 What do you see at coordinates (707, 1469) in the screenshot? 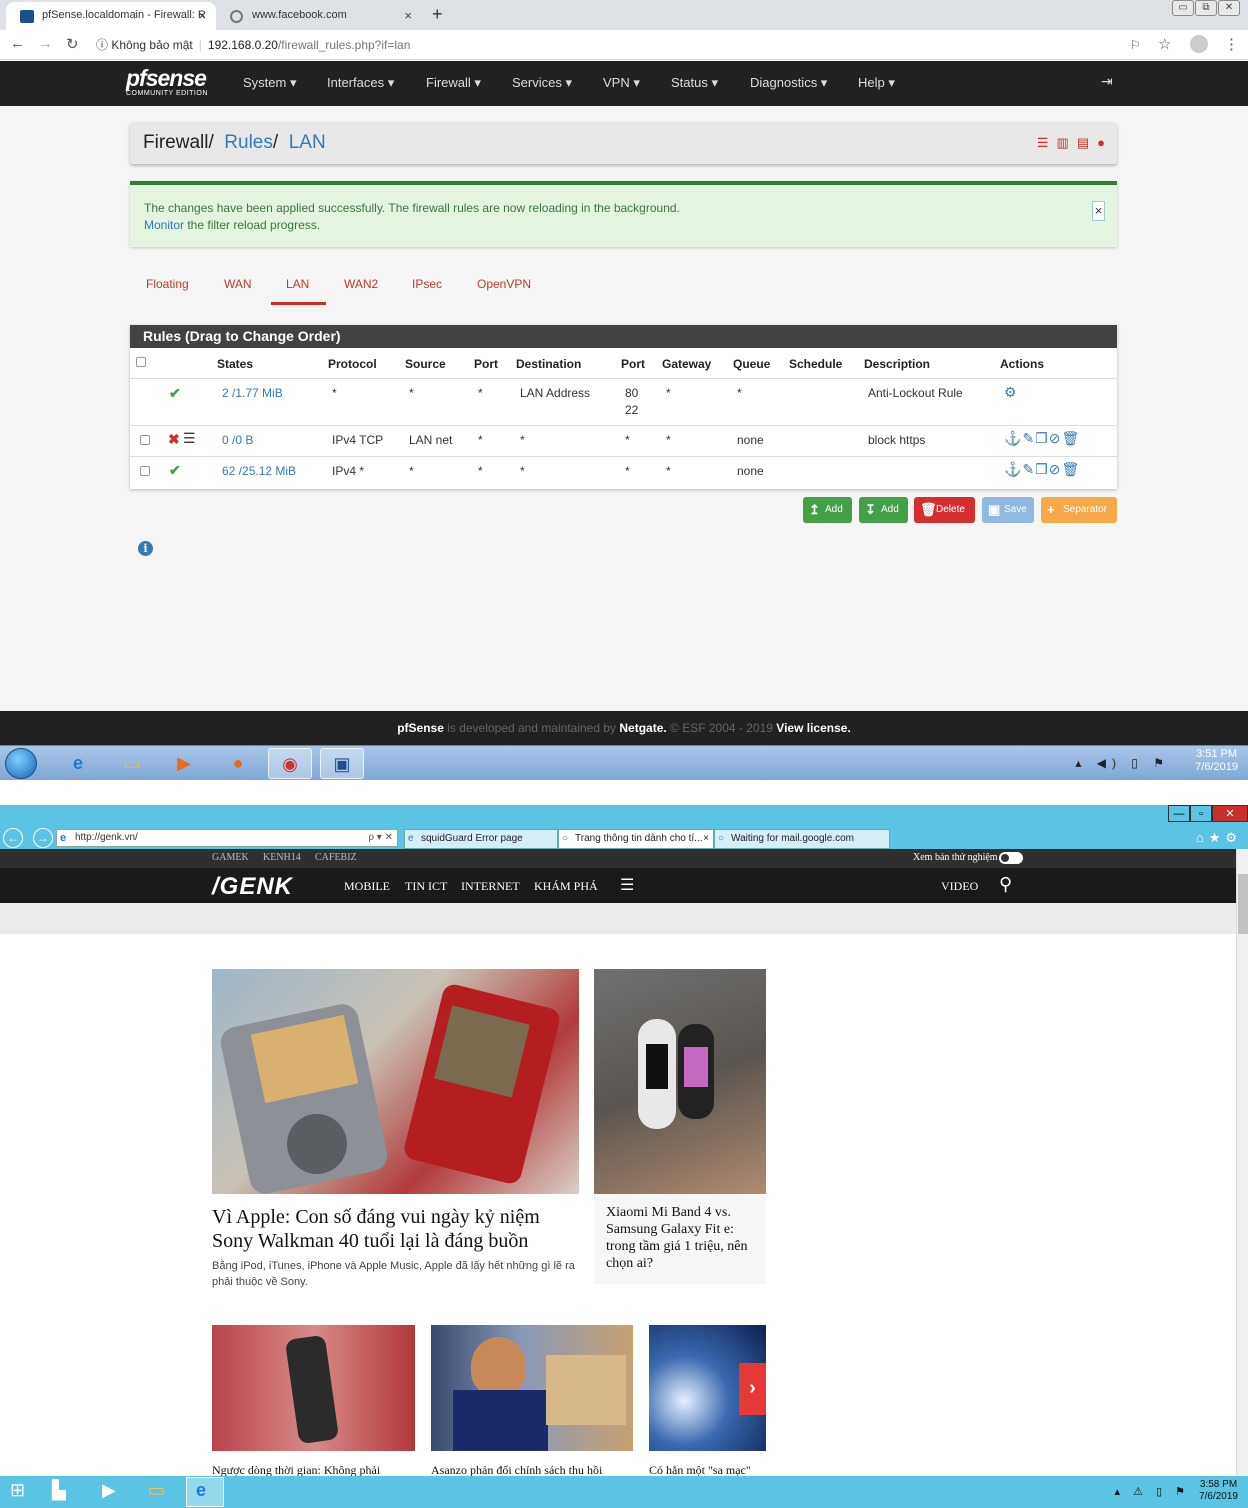
I see `bottom-article-title-3: Có hẳn một "sa mạc"` at bounding box center [707, 1469].